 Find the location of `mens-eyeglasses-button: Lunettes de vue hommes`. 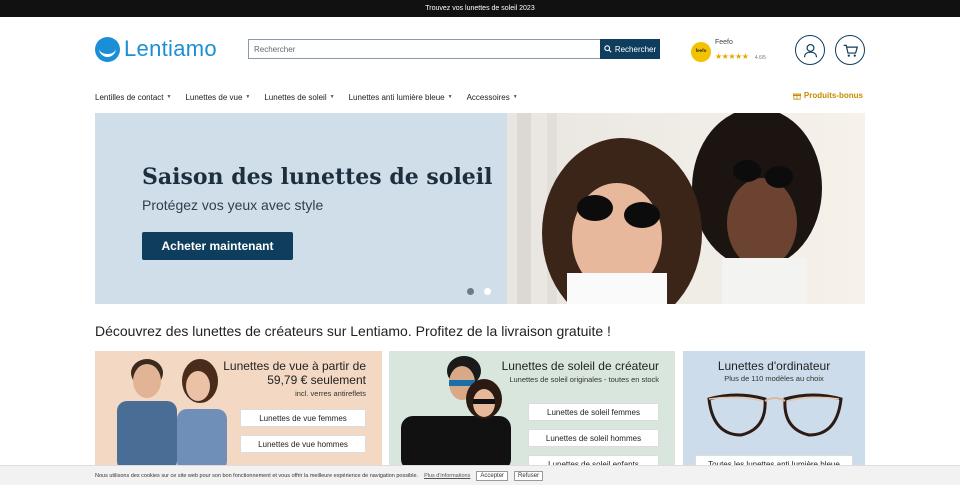

mens-eyeglasses-button: Lunettes de vue hommes is located at coordinates (303, 444).